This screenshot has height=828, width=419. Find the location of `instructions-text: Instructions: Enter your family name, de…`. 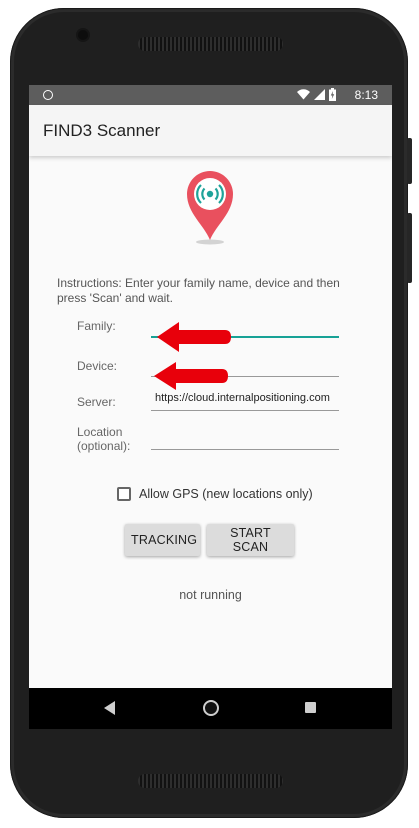

instructions-text: Instructions: Enter your family name, de… is located at coordinates (198, 290).